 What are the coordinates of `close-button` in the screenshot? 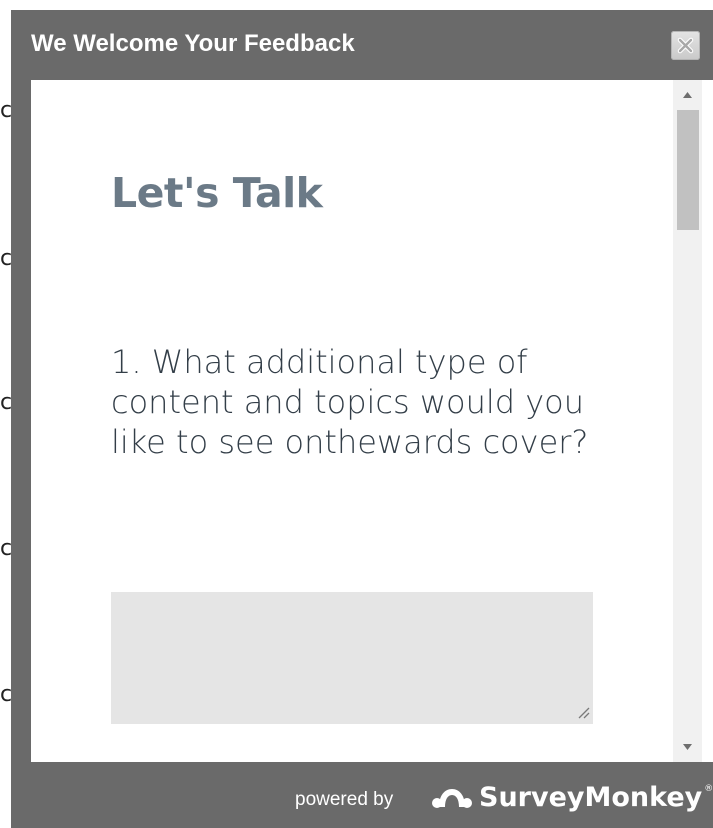 It's located at (685, 45).